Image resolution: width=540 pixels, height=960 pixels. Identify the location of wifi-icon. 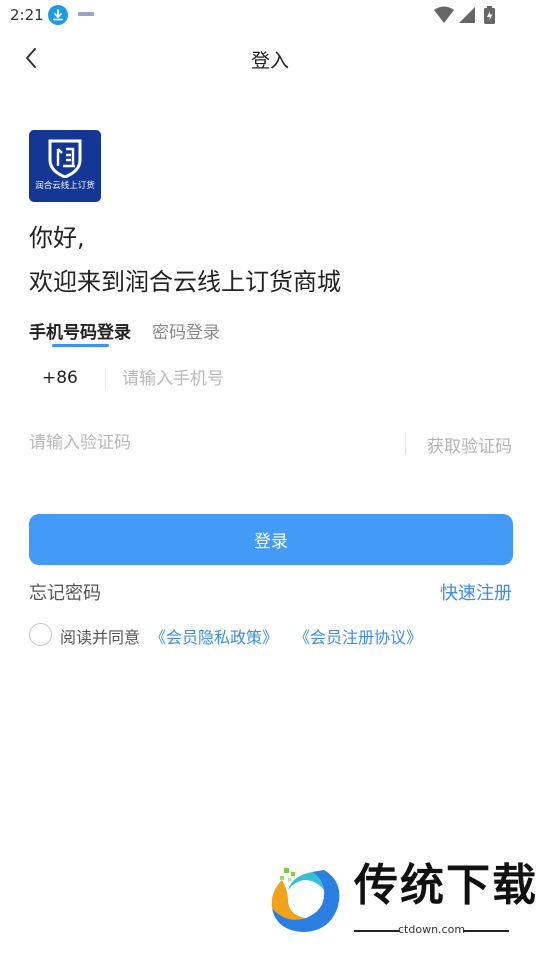
(444, 14).